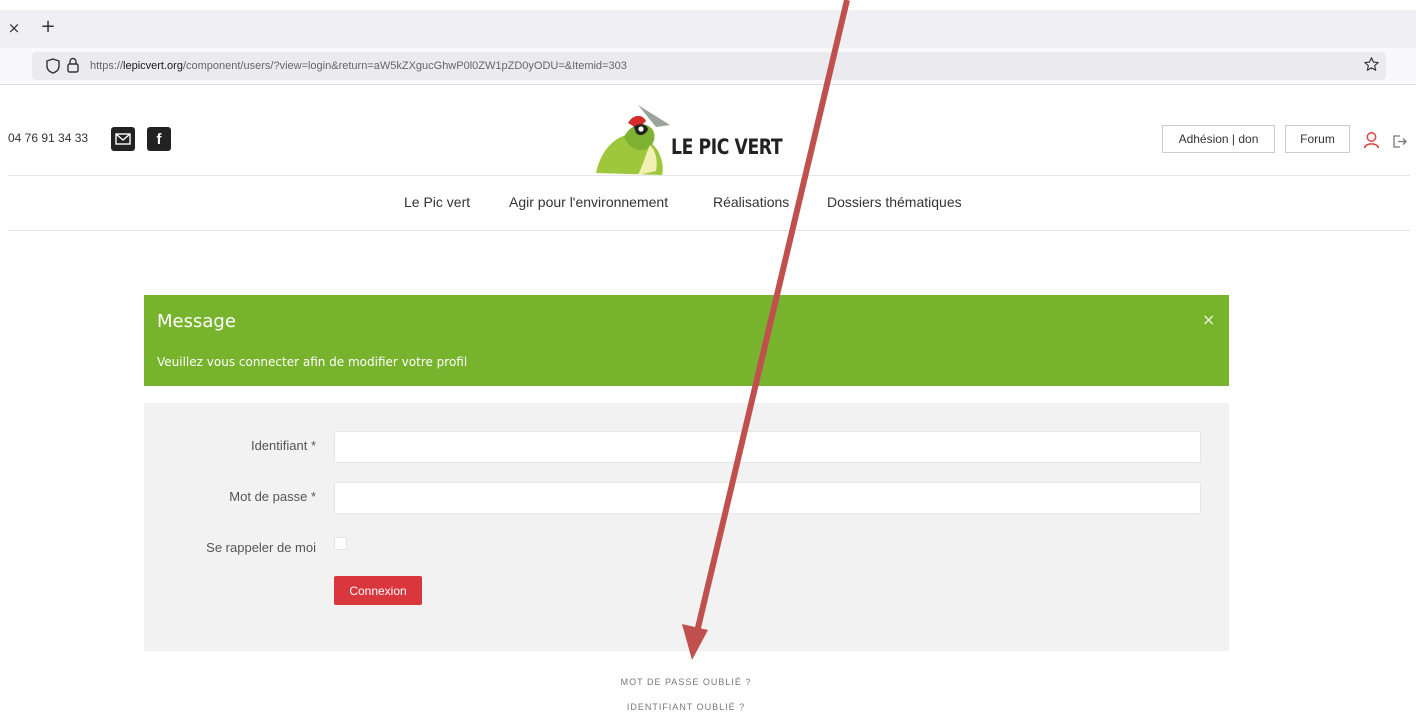  I want to click on browser-tab-bar, so click(708, 24).